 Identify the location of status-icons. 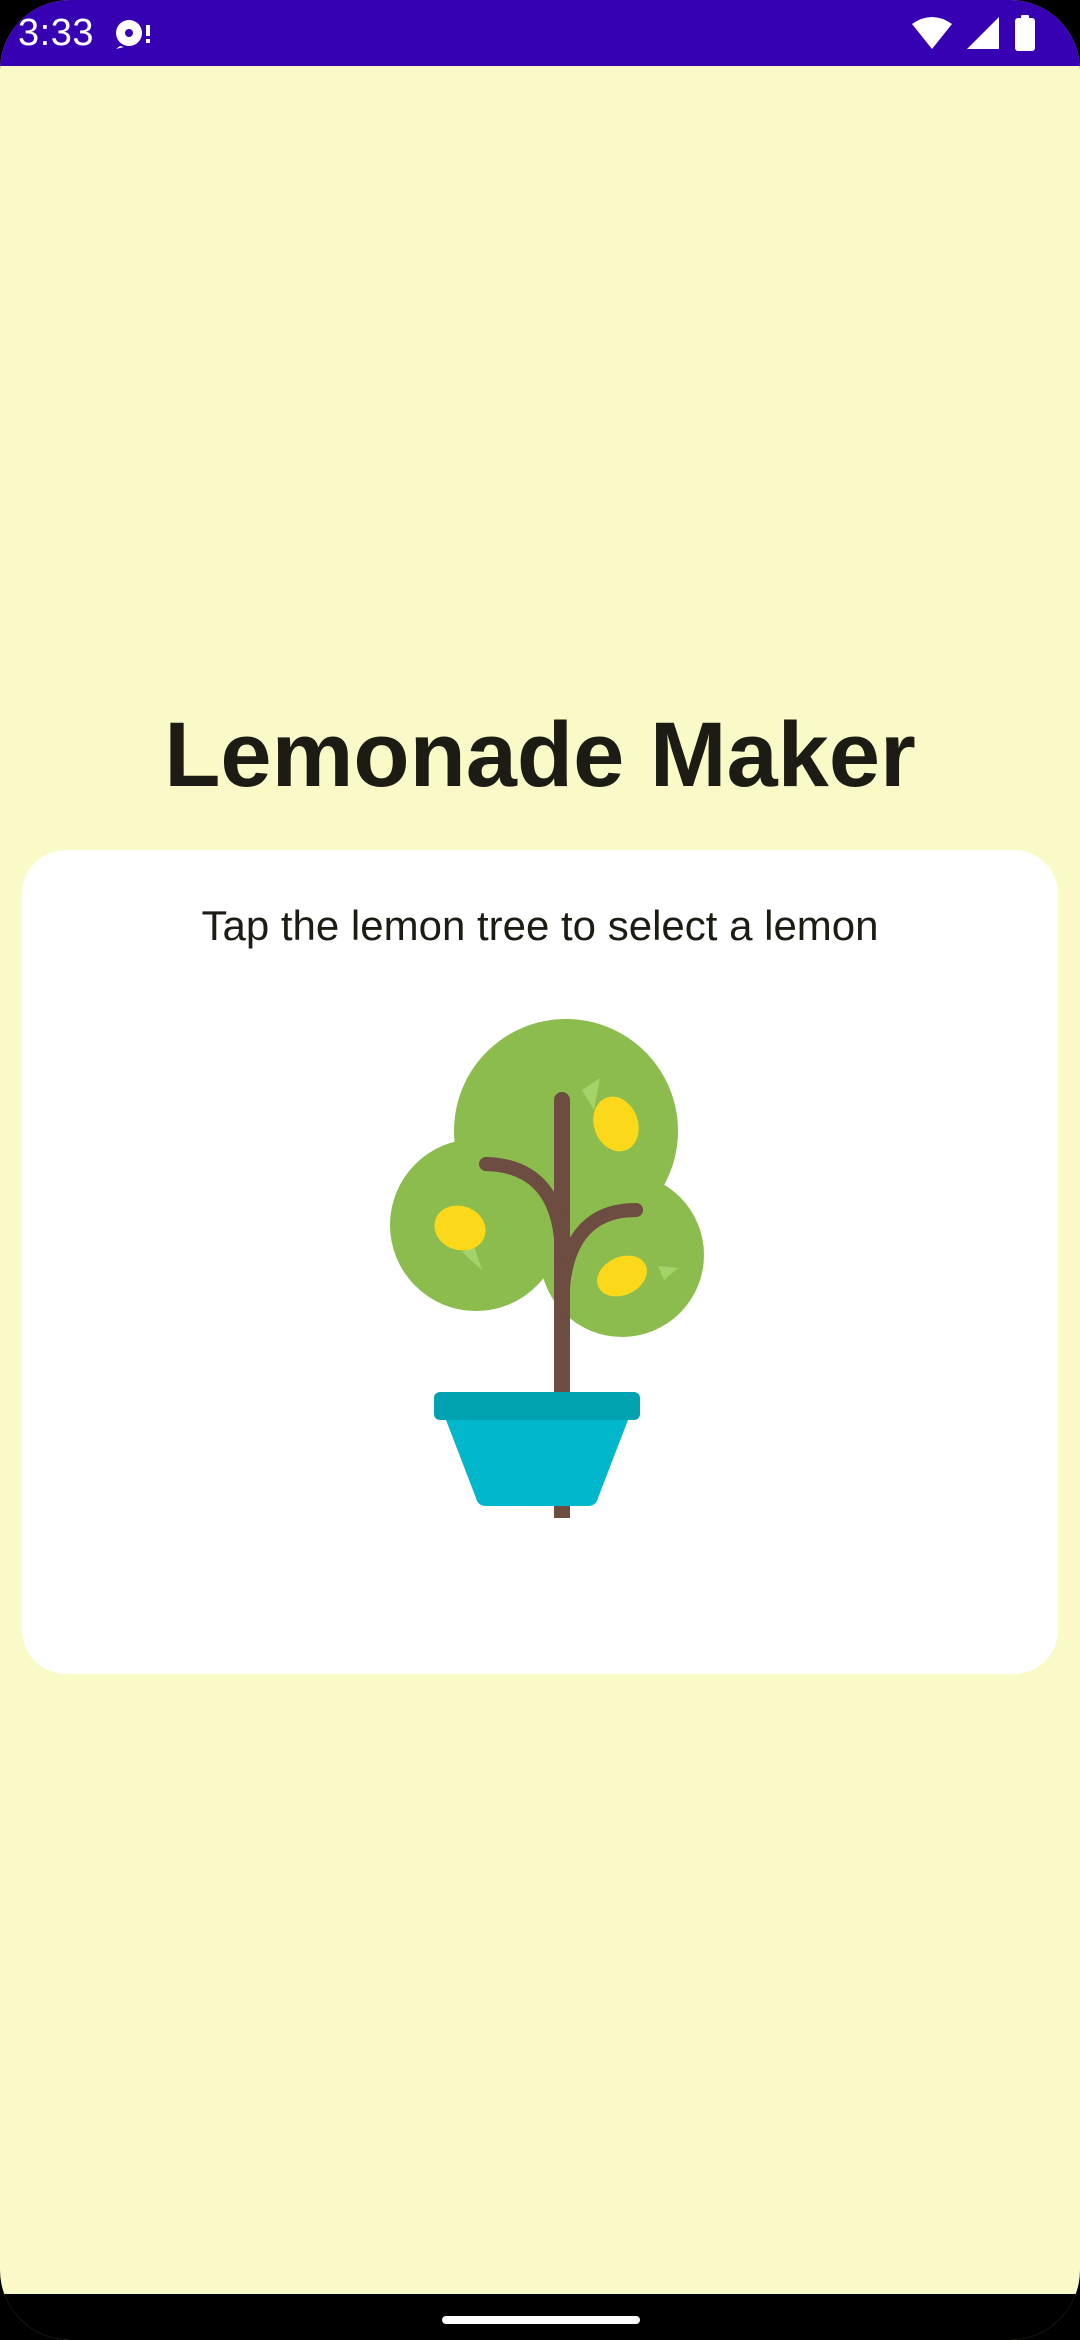
(974, 33).